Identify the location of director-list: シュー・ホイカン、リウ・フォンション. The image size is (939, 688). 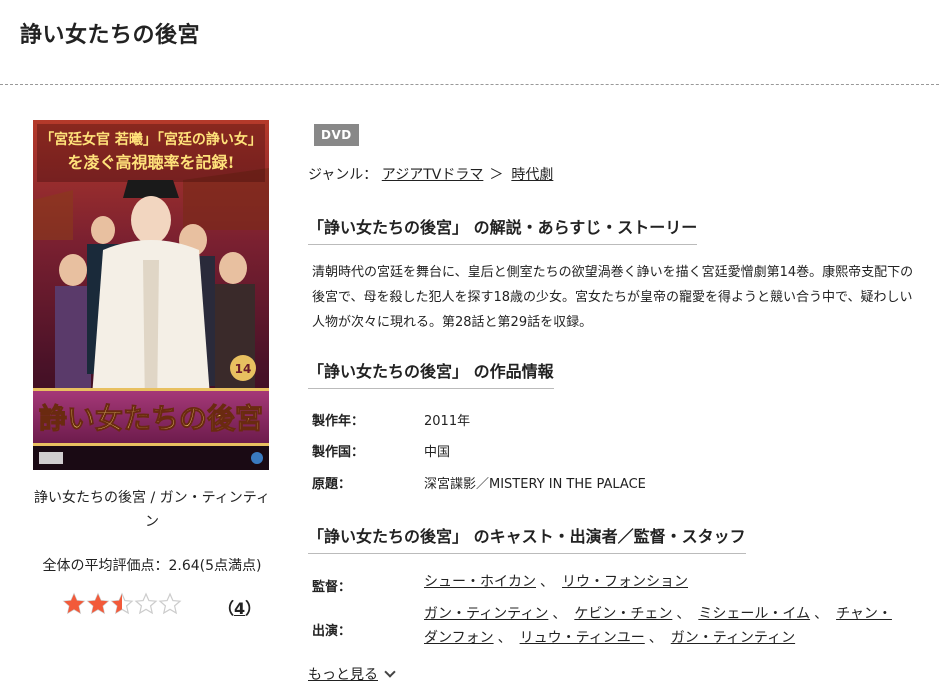
(556, 582).